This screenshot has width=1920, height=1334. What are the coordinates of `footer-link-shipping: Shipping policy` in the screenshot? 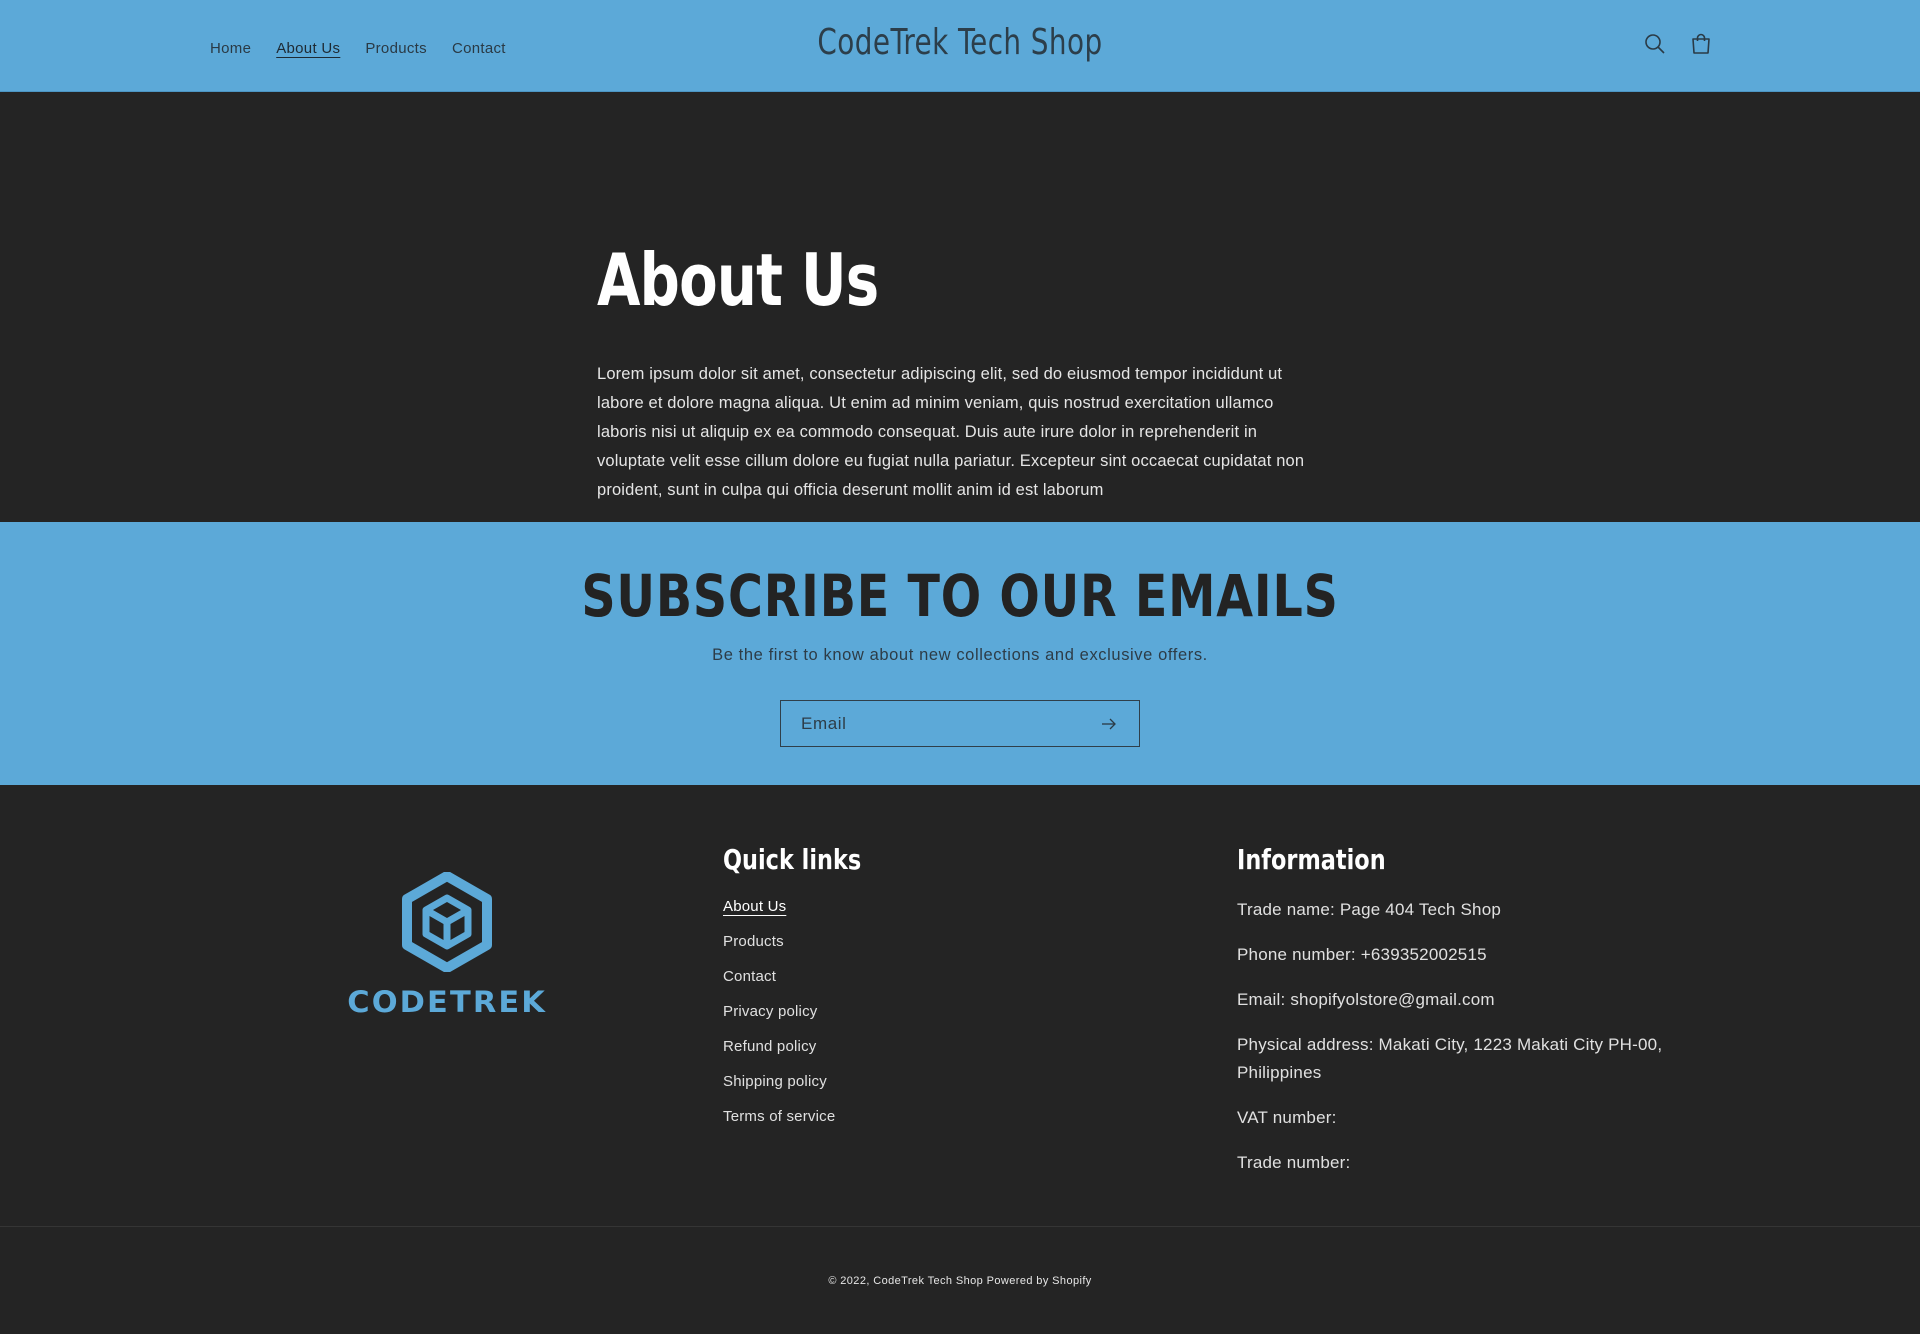 It's located at (809, 1090).